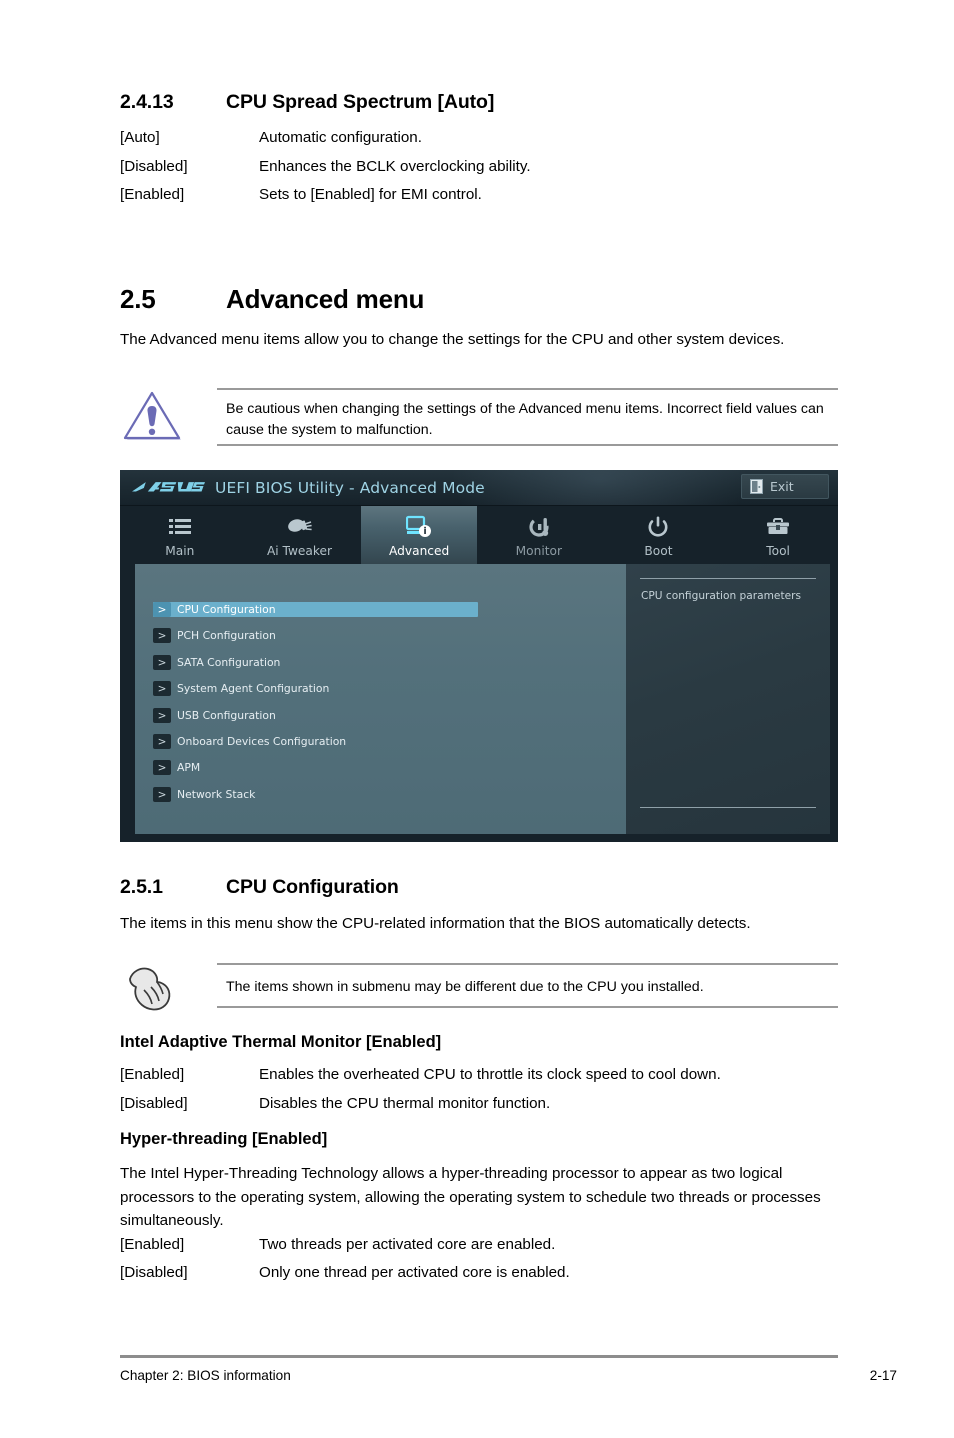 The image size is (954, 1438). Describe the element at coordinates (262, 741) in the screenshot. I see `menu-item-label: Onboard Devices Configuration` at that location.